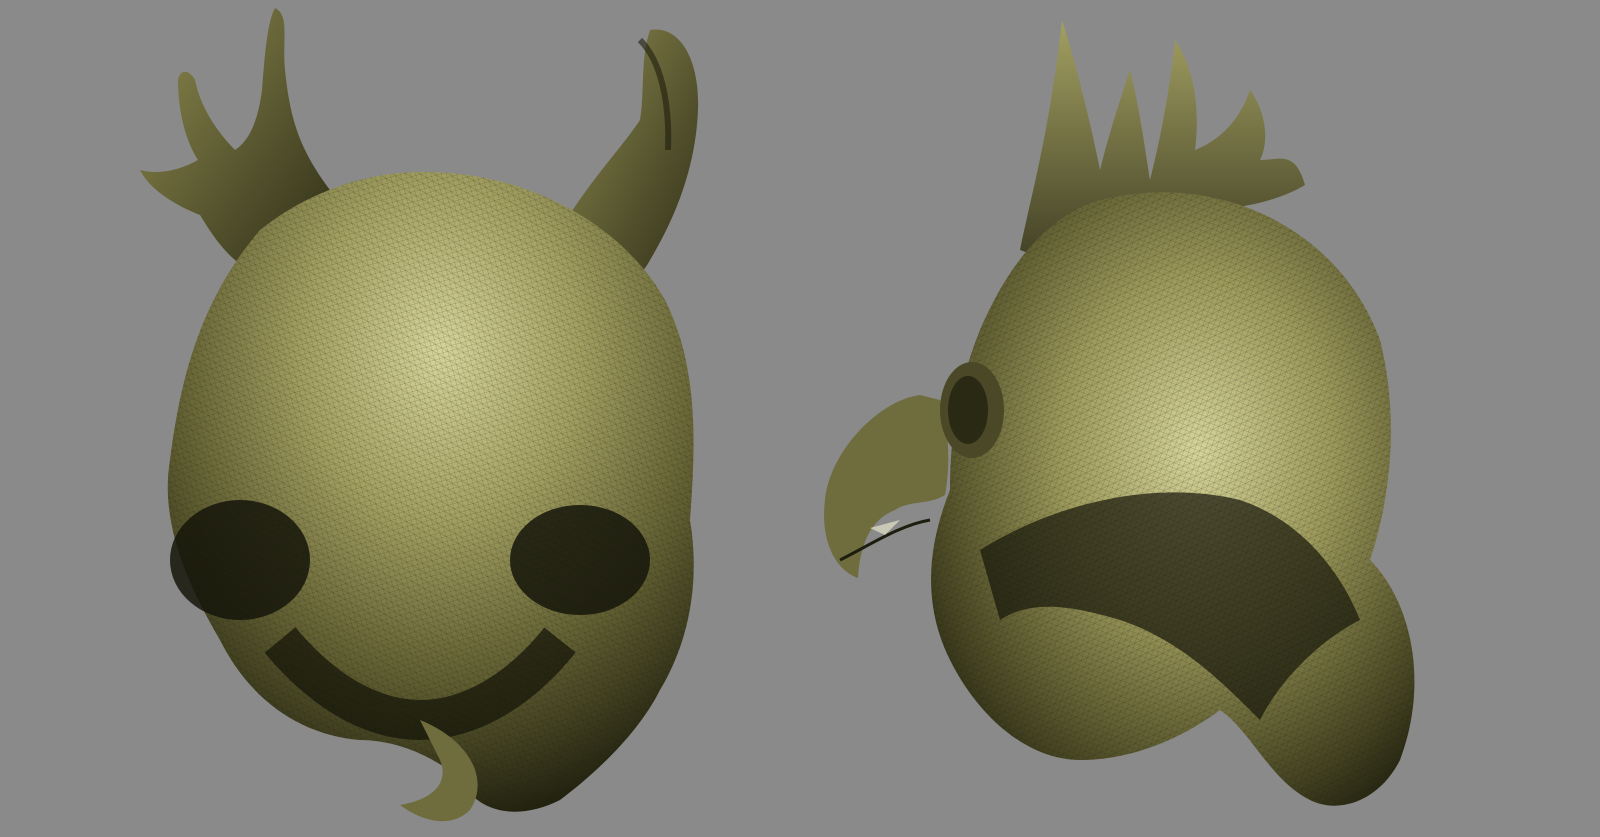 This screenshot has height=837, width=1600. I want to click on beak, so click(886, 486).